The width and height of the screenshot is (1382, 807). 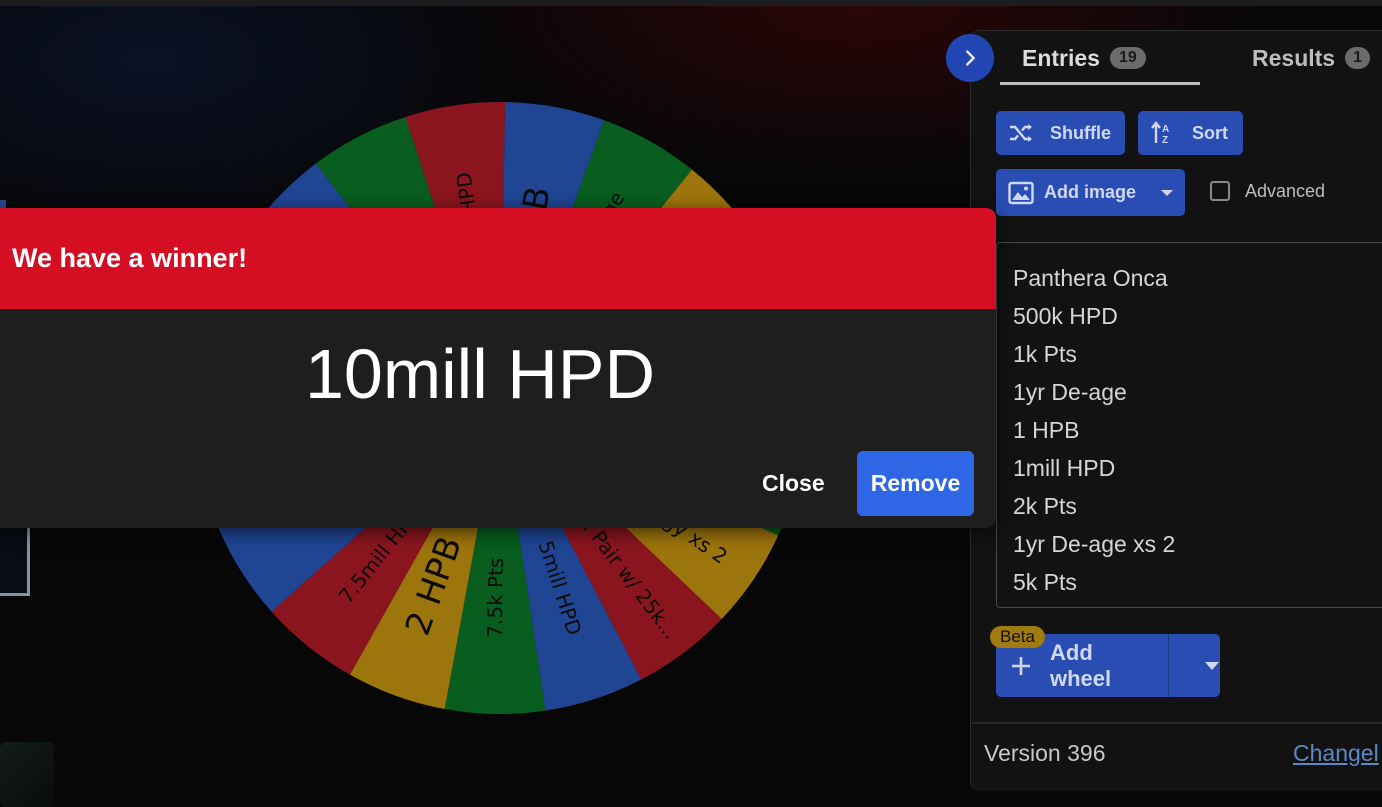 I want to click on sort-label: Sort, so click(x=1210, y=132).